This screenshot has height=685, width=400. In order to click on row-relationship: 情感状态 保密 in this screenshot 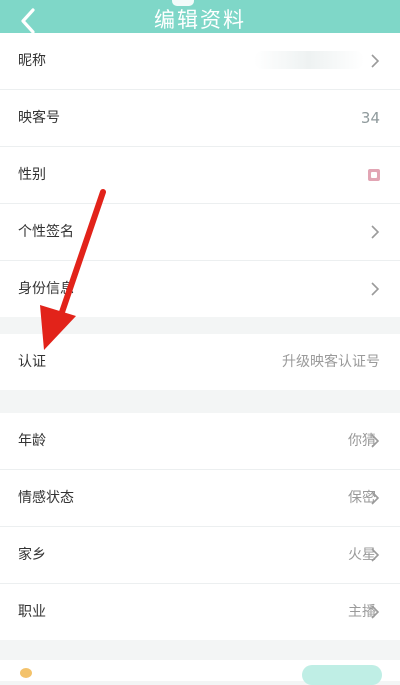, I will do `click(200, 498)`.